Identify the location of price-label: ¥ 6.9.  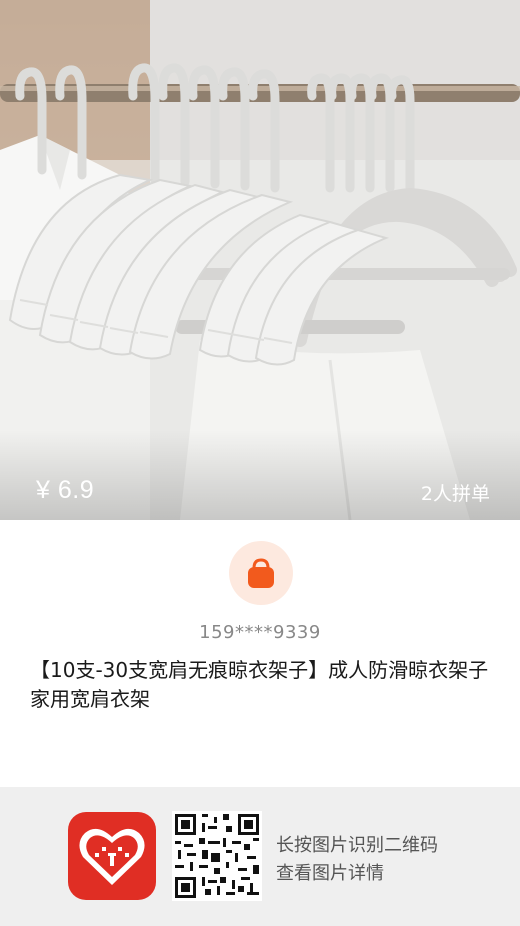
(65, 490).